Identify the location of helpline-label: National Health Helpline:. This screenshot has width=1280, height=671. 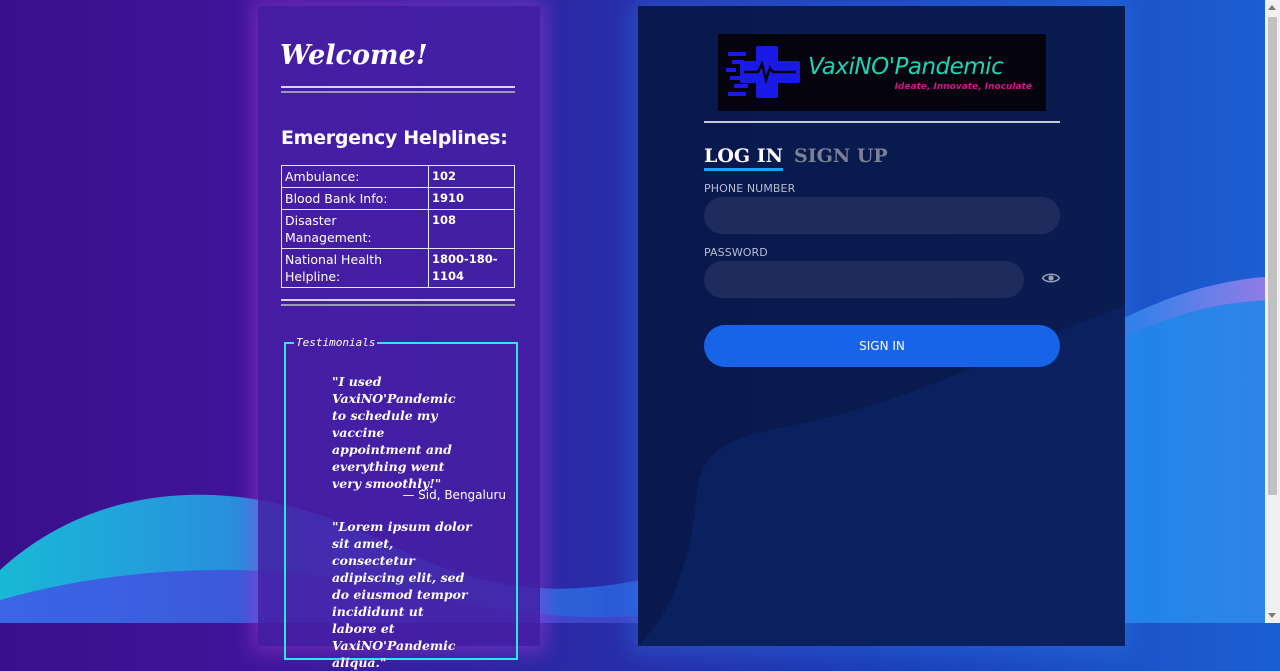
(355, 268).